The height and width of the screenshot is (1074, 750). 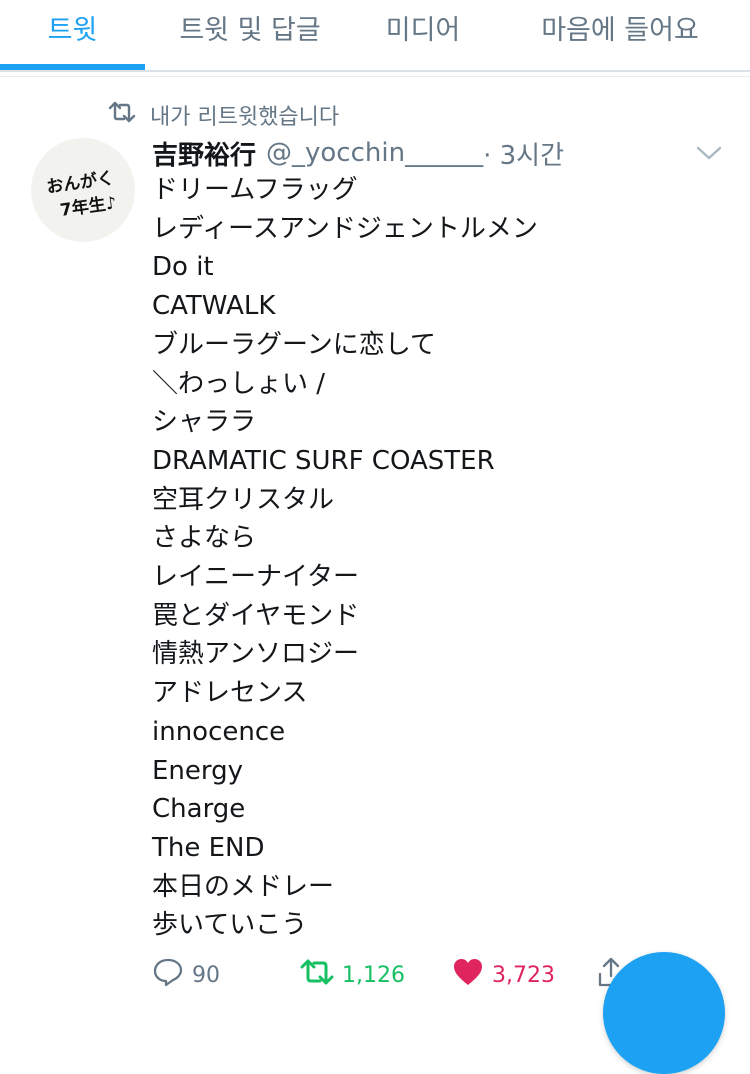 I want to click on tweet-line: ＼わっしょい /, so click(x=239, y=383).